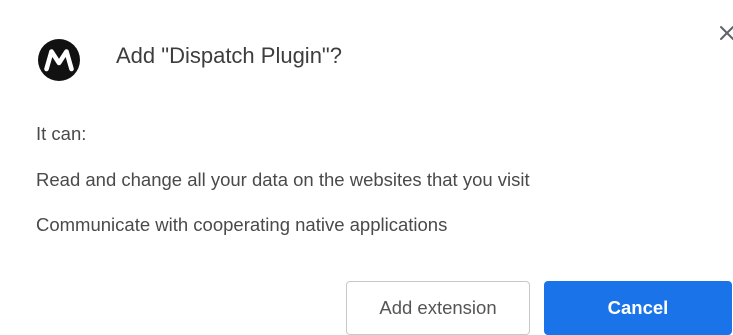 The height and width of the screenshot is (335, 733). What do you see at coordinates (61, 133) in the screenshot?
I see `permissions-heading: It can:` at bounding box center [61, 133].